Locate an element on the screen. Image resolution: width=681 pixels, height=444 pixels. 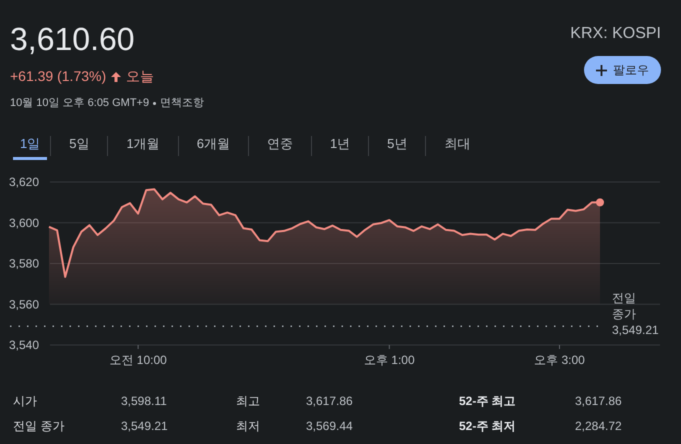
price-change: +61.39 (1.73%) is located at coordinates (58, 76).